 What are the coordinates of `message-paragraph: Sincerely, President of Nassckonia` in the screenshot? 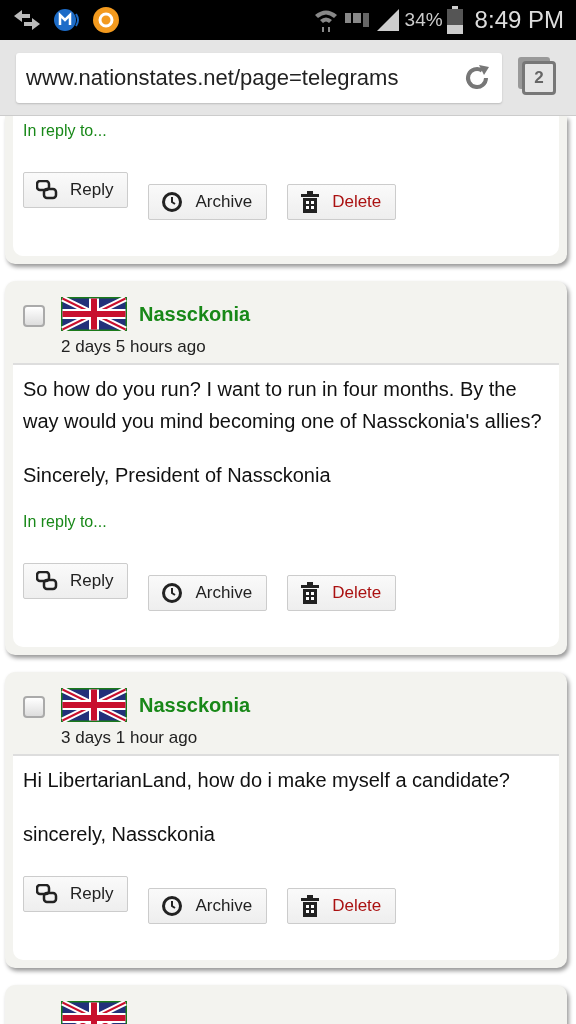 It's located at (177, 475).